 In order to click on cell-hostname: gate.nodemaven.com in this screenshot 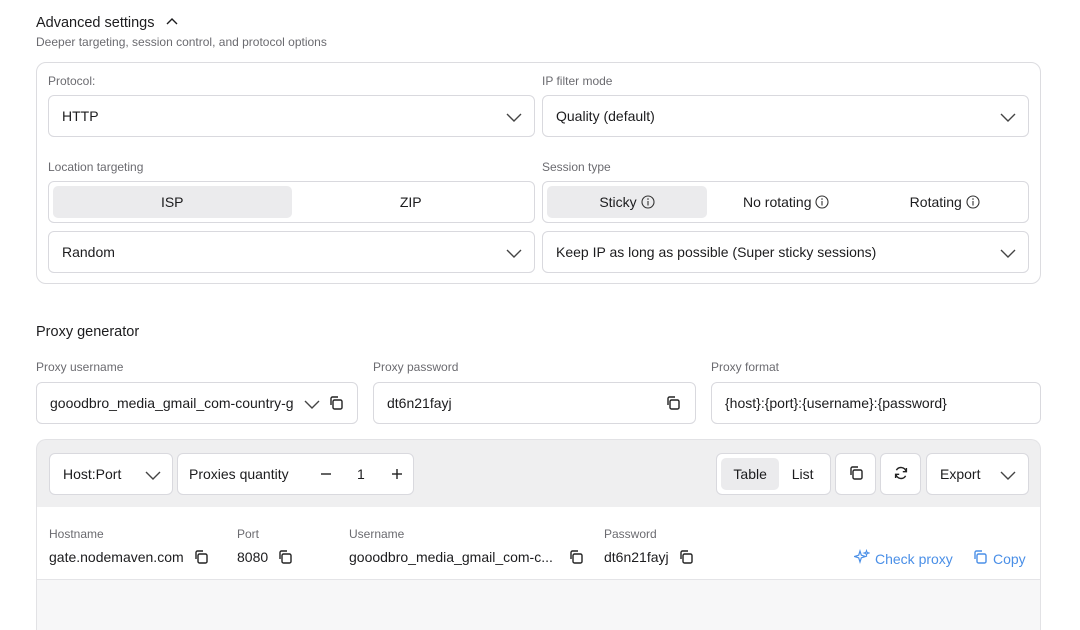, I will do `click(129, 557)`.